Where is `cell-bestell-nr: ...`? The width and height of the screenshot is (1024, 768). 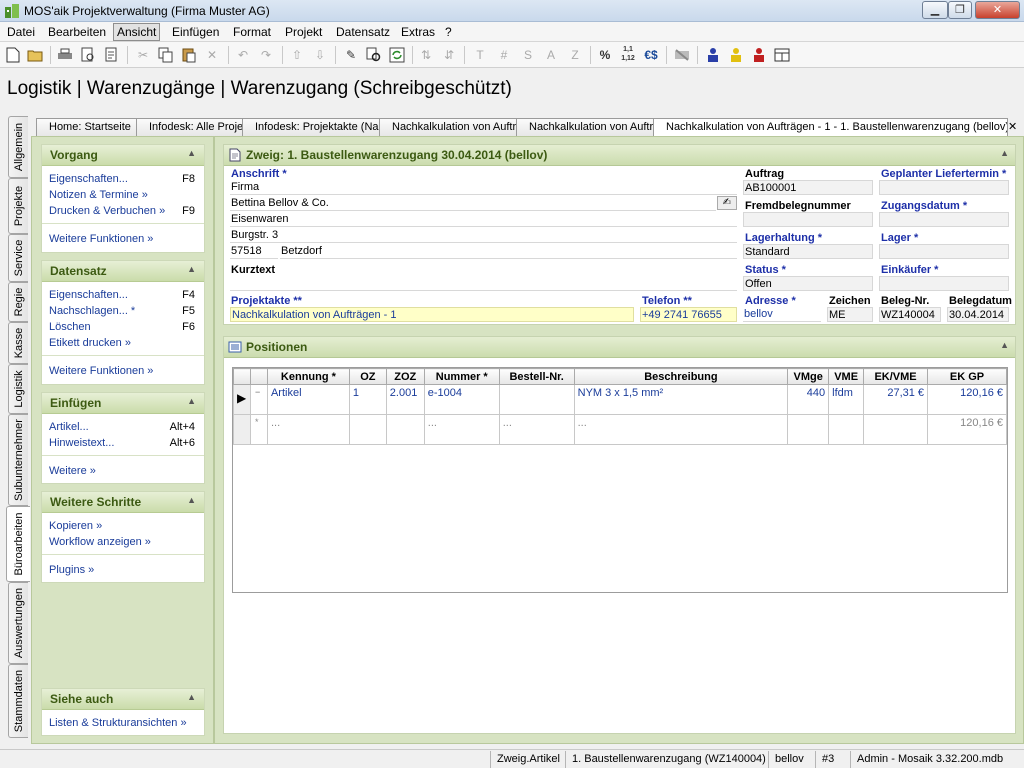
cell-bestell-nr: ... is located at coordinates (536, 429).